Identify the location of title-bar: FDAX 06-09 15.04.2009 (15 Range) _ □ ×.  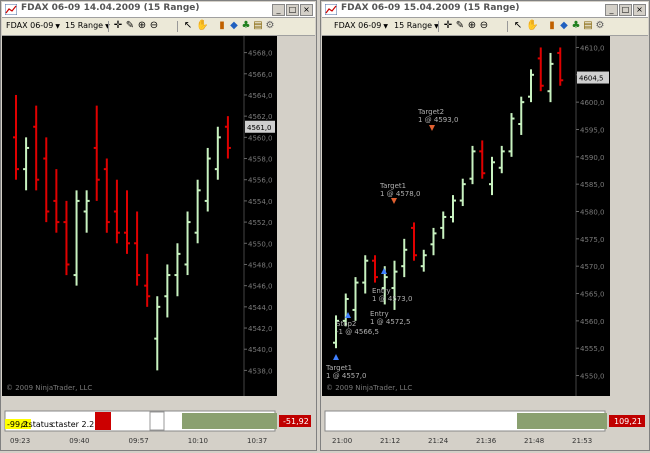
(485, 10).